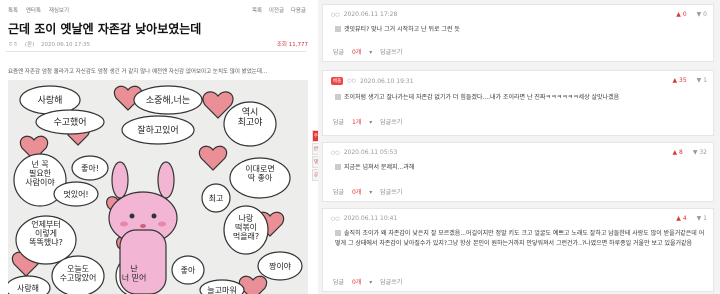  What do you see at coordinates (13, 45) in the screenshot?
I see `post-author: ㅎㅎ` at bounding box center [13, 45].